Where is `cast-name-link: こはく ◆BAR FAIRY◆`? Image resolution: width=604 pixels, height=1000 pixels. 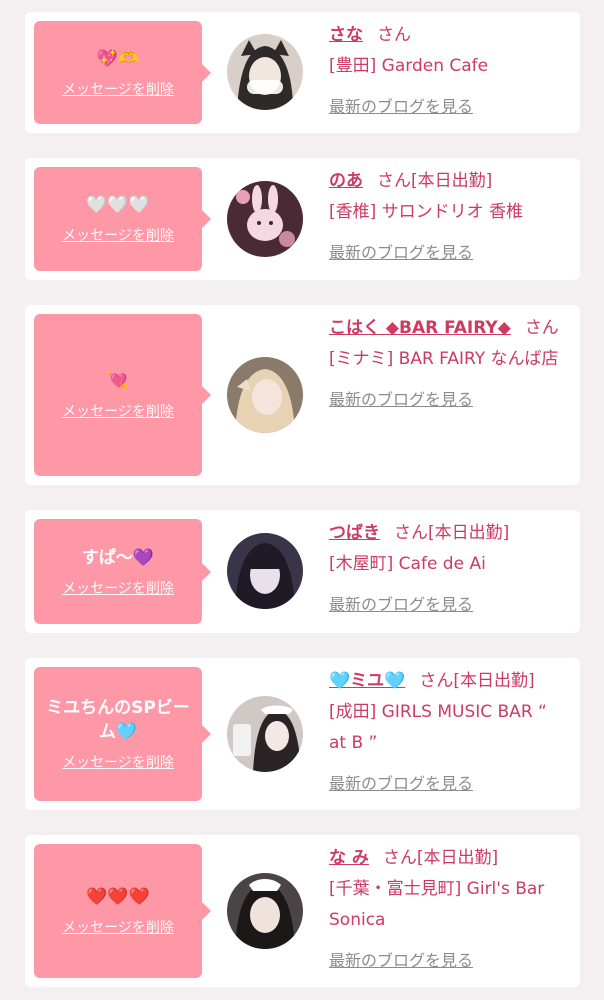
cast-name-link: こはく ◆BAR FAIRY◆ is located at coordinates (420, 328).